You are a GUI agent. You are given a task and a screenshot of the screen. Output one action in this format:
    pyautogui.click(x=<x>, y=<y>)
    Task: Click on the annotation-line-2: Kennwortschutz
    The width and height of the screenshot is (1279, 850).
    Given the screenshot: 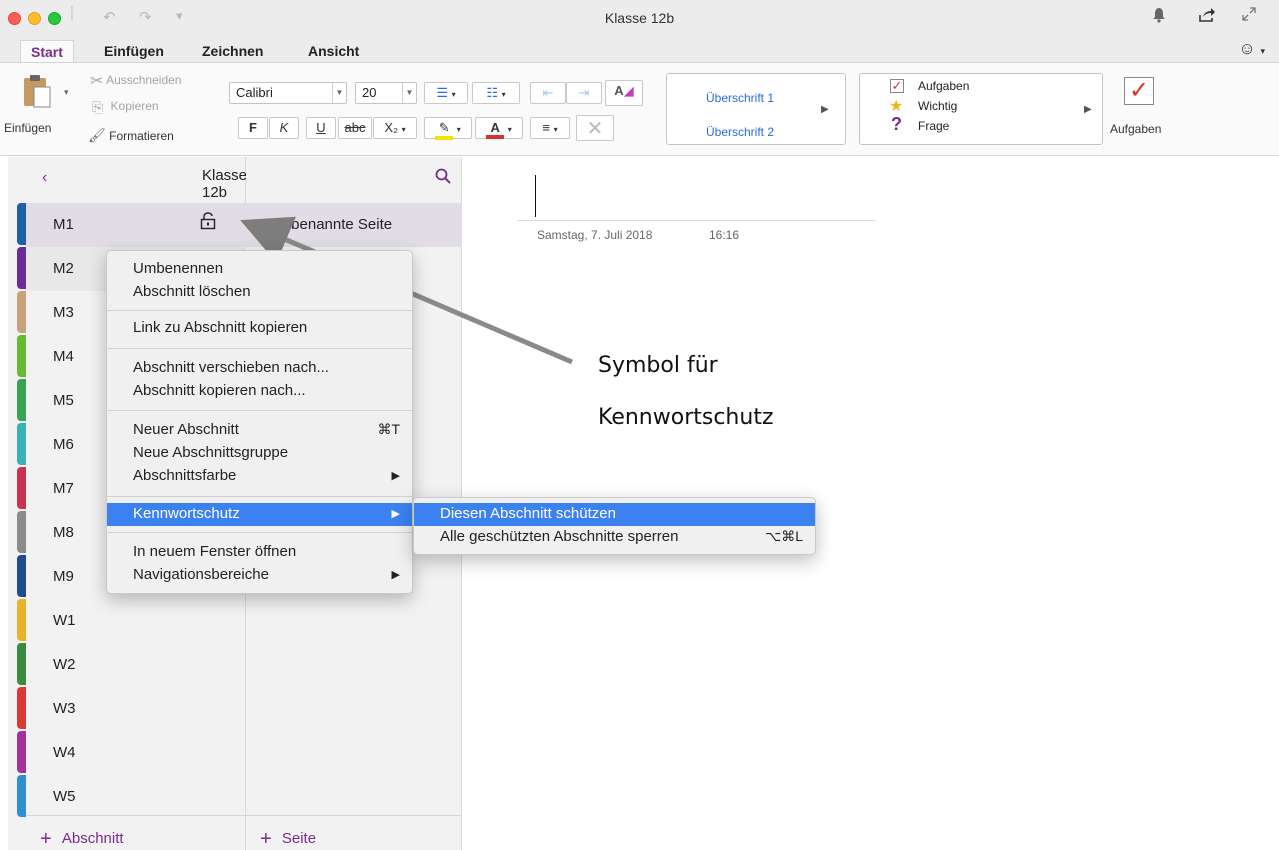 What is the action you would take?
    pyautogui.click(x=686, y=417)
    